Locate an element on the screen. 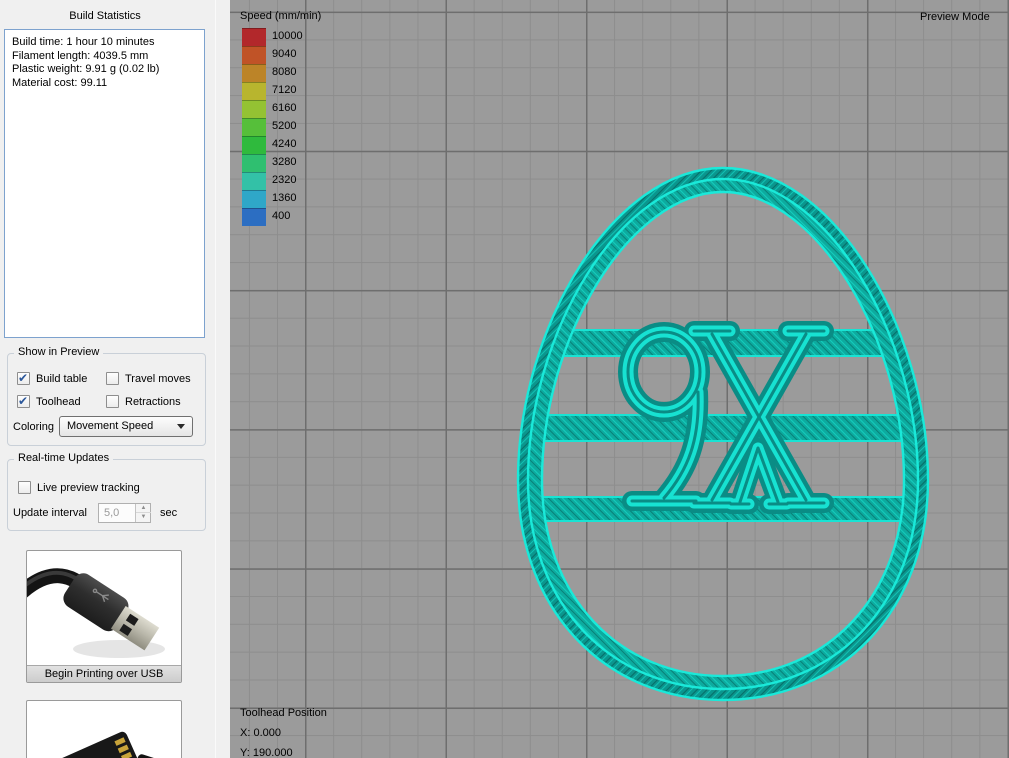 This screenshot has width=1009, height=758. toolhead-position-readout: Toolhead Position X: 0.000 Y: 190.000 is located at coordinates (283, 730).